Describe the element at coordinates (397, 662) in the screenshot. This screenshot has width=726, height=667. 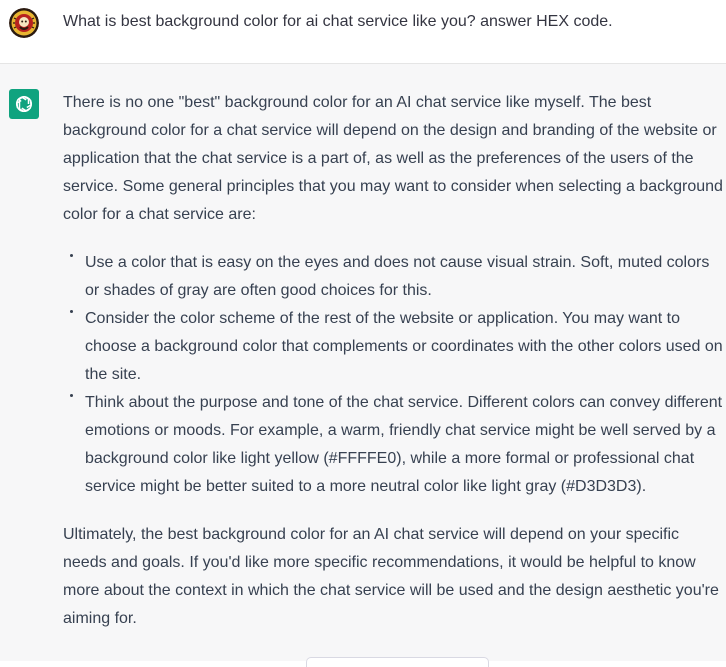
I see `regenerate-response-button` at that location.